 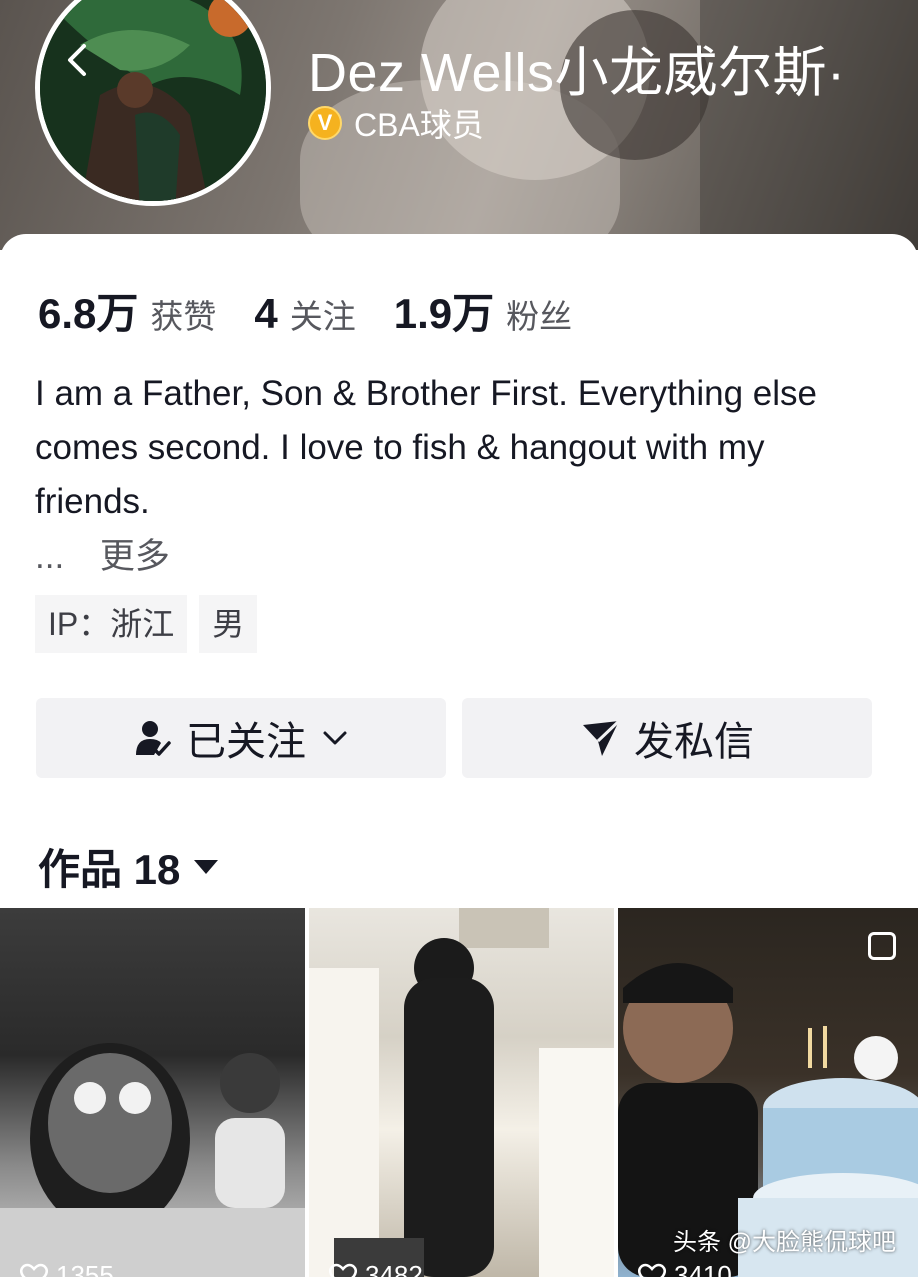 I want to click on ip-location-tag: IP：浙江, so click(x=111, y=624).